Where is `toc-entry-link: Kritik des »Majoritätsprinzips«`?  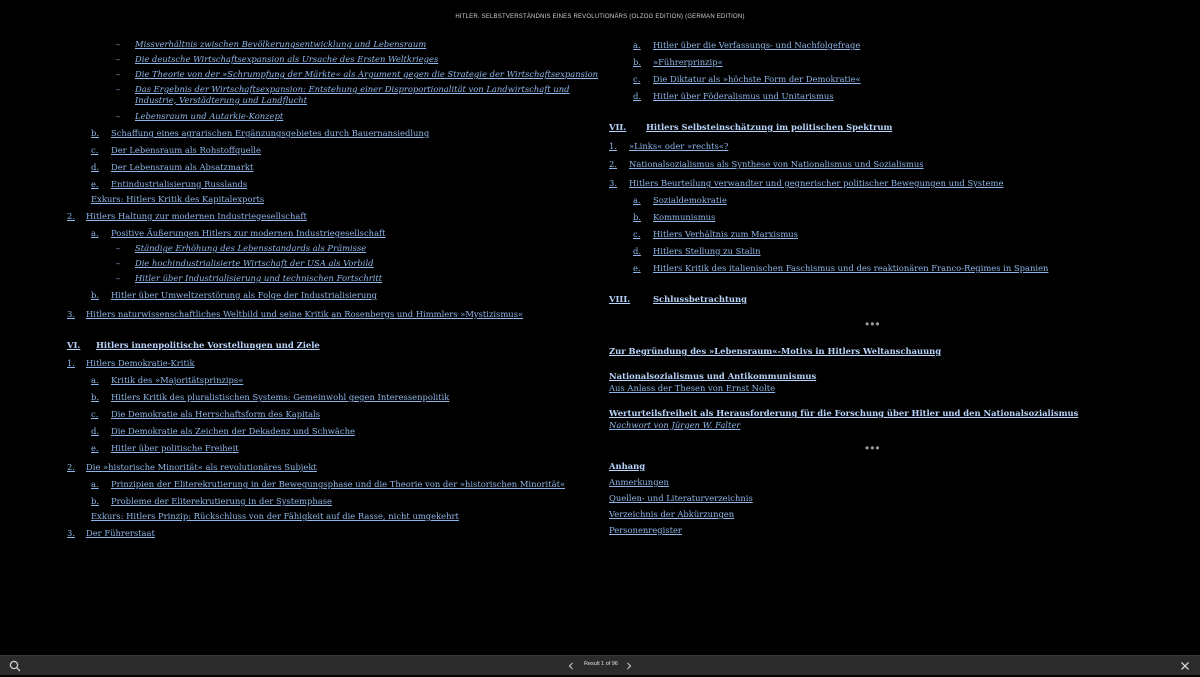
toc-entry-link: Kritik des »Majoritätsprinzips« is located at coordinates (177, 380).